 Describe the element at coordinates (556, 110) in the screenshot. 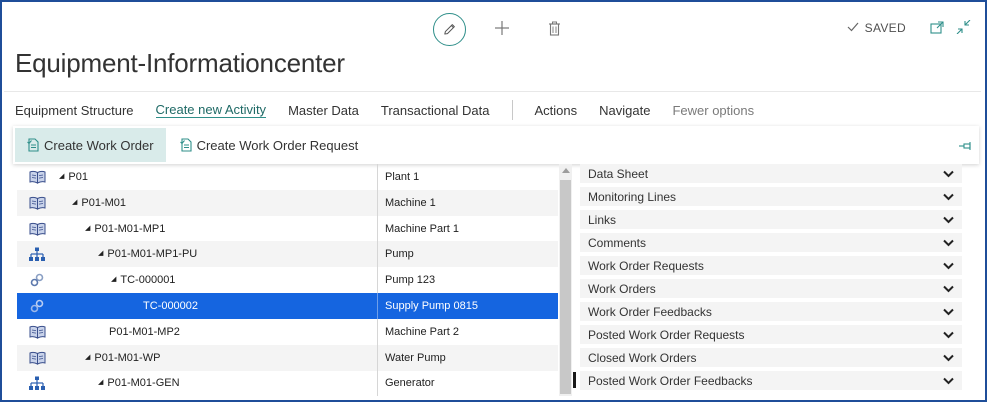

I see `action-actions: Actions` at that location.